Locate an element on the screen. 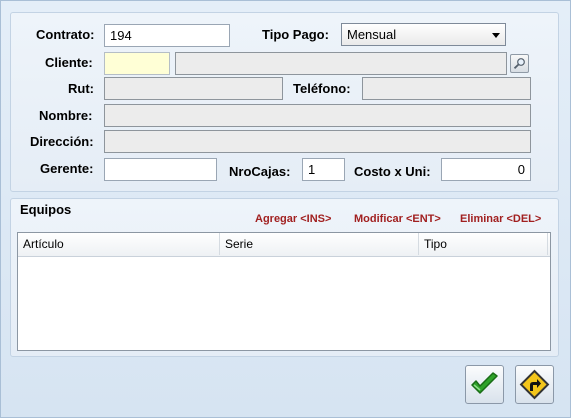 The height and width of the screenshot is (418, 571). column-header-serie: Serie is located at coordinates (319, 244).